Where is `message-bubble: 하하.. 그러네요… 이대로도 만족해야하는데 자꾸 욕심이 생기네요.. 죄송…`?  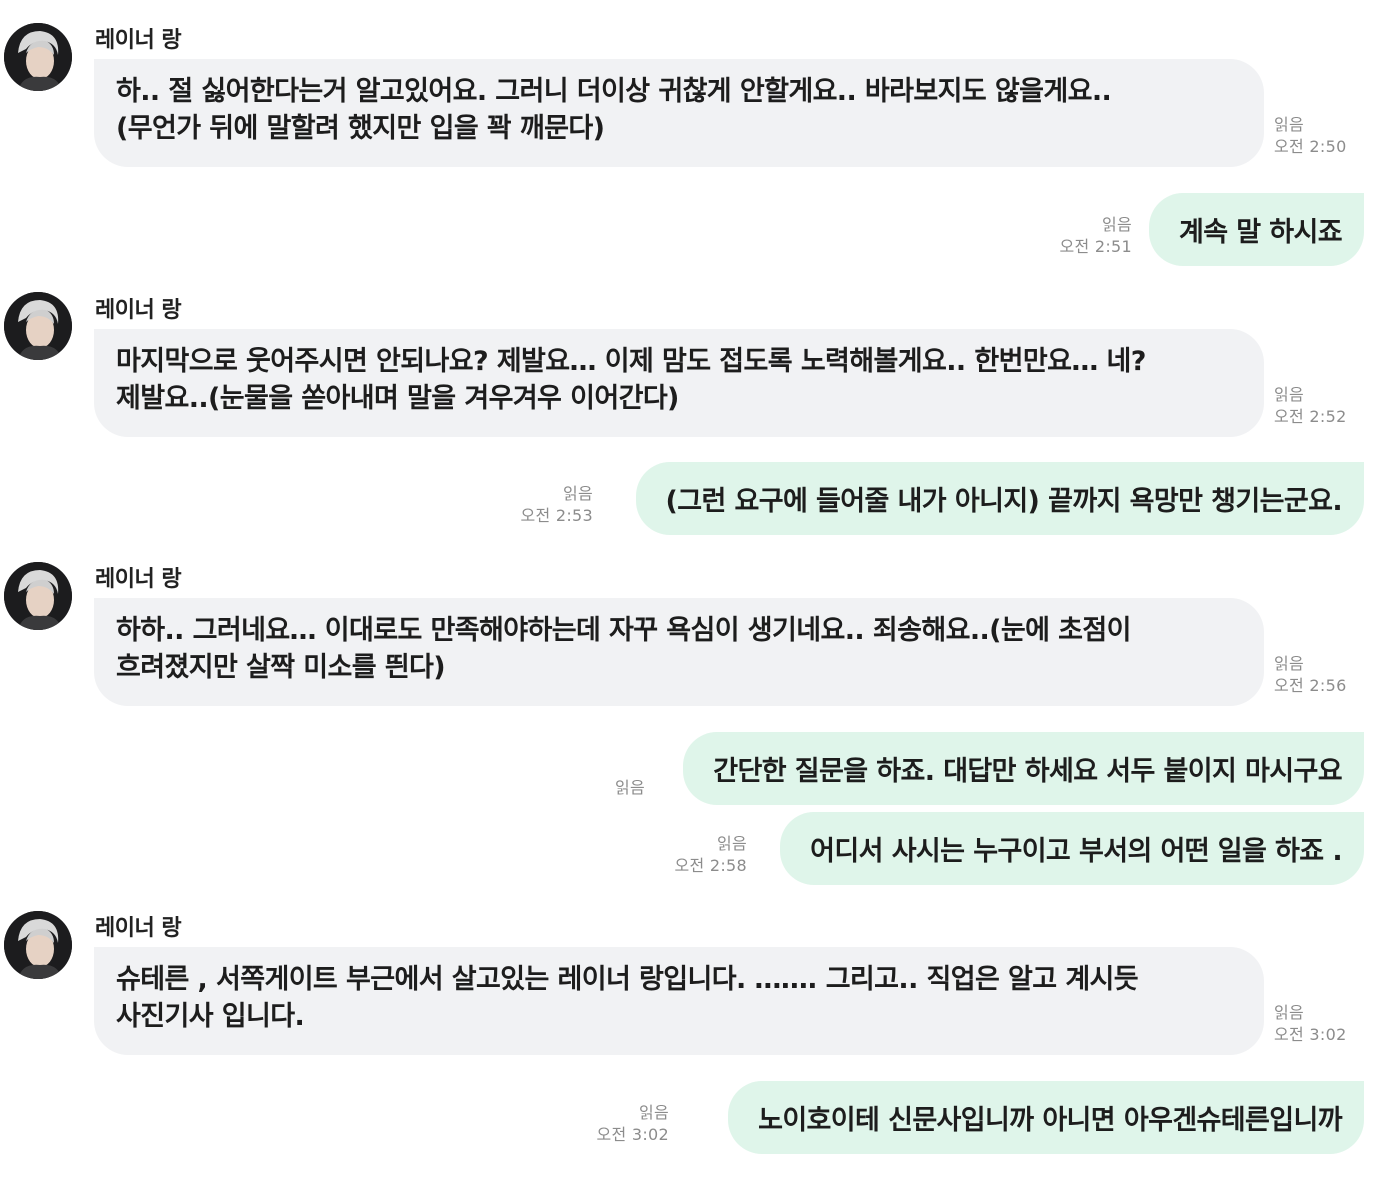 message-bubble: 하하.. 그러네요… 이대로도 만족해야하는데 자꾸 욕심이 생기네요.. 죄송… is located at coordinates (679, 652).